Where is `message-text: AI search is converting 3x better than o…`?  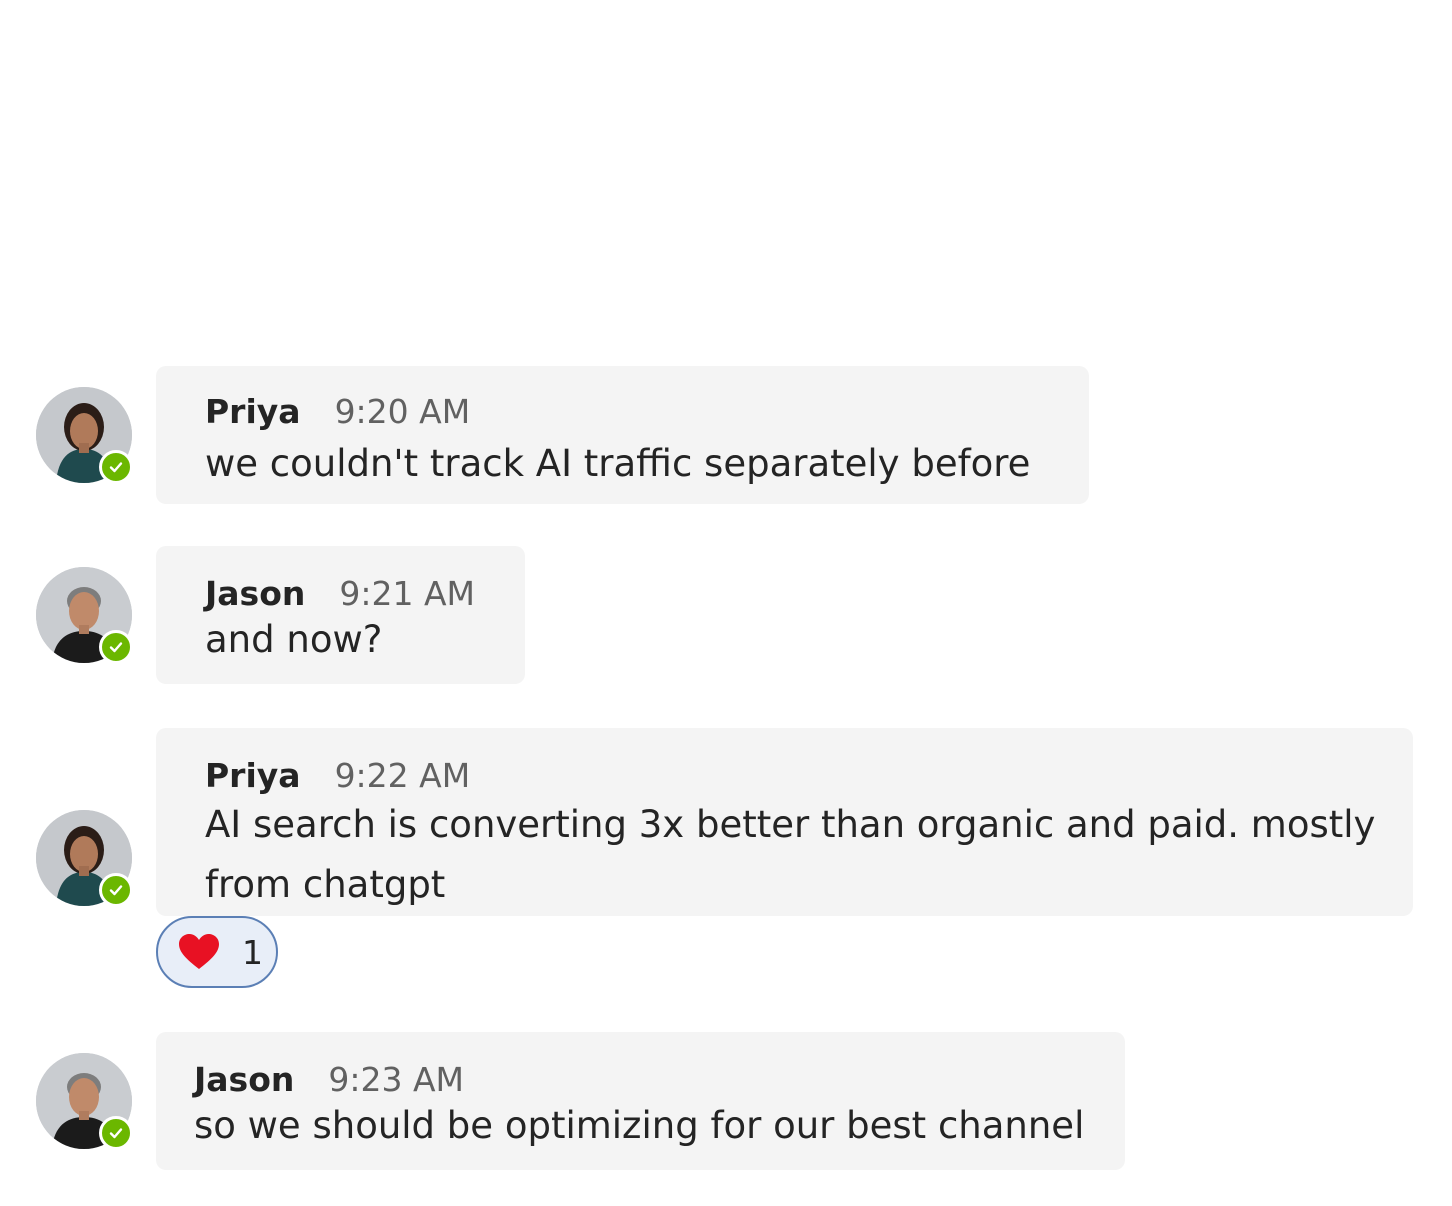 message-text: AI search is converting 3x better than o… is located at coordinates (790, 824).